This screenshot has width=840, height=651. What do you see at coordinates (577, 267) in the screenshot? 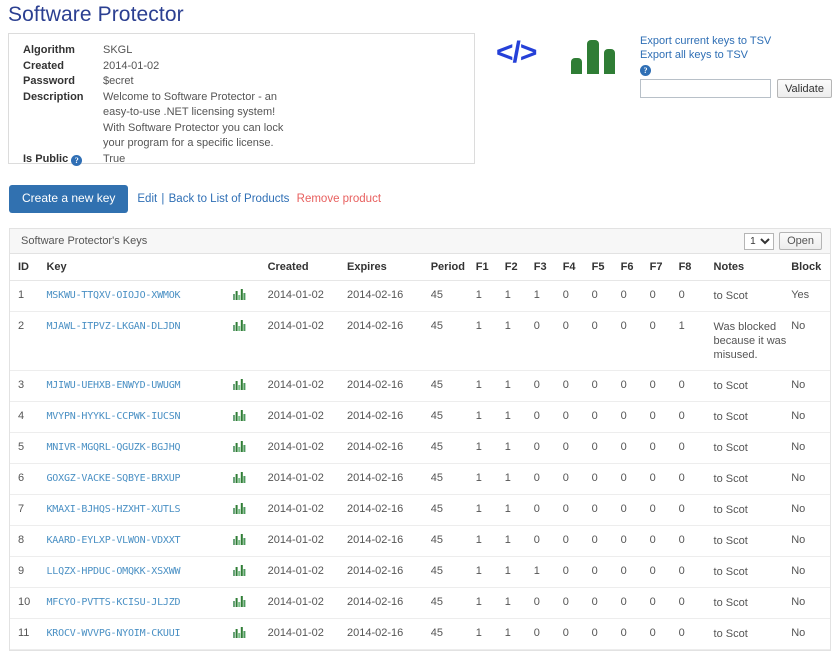
I see `th-f4: F4` at bounding box center [577, 267].